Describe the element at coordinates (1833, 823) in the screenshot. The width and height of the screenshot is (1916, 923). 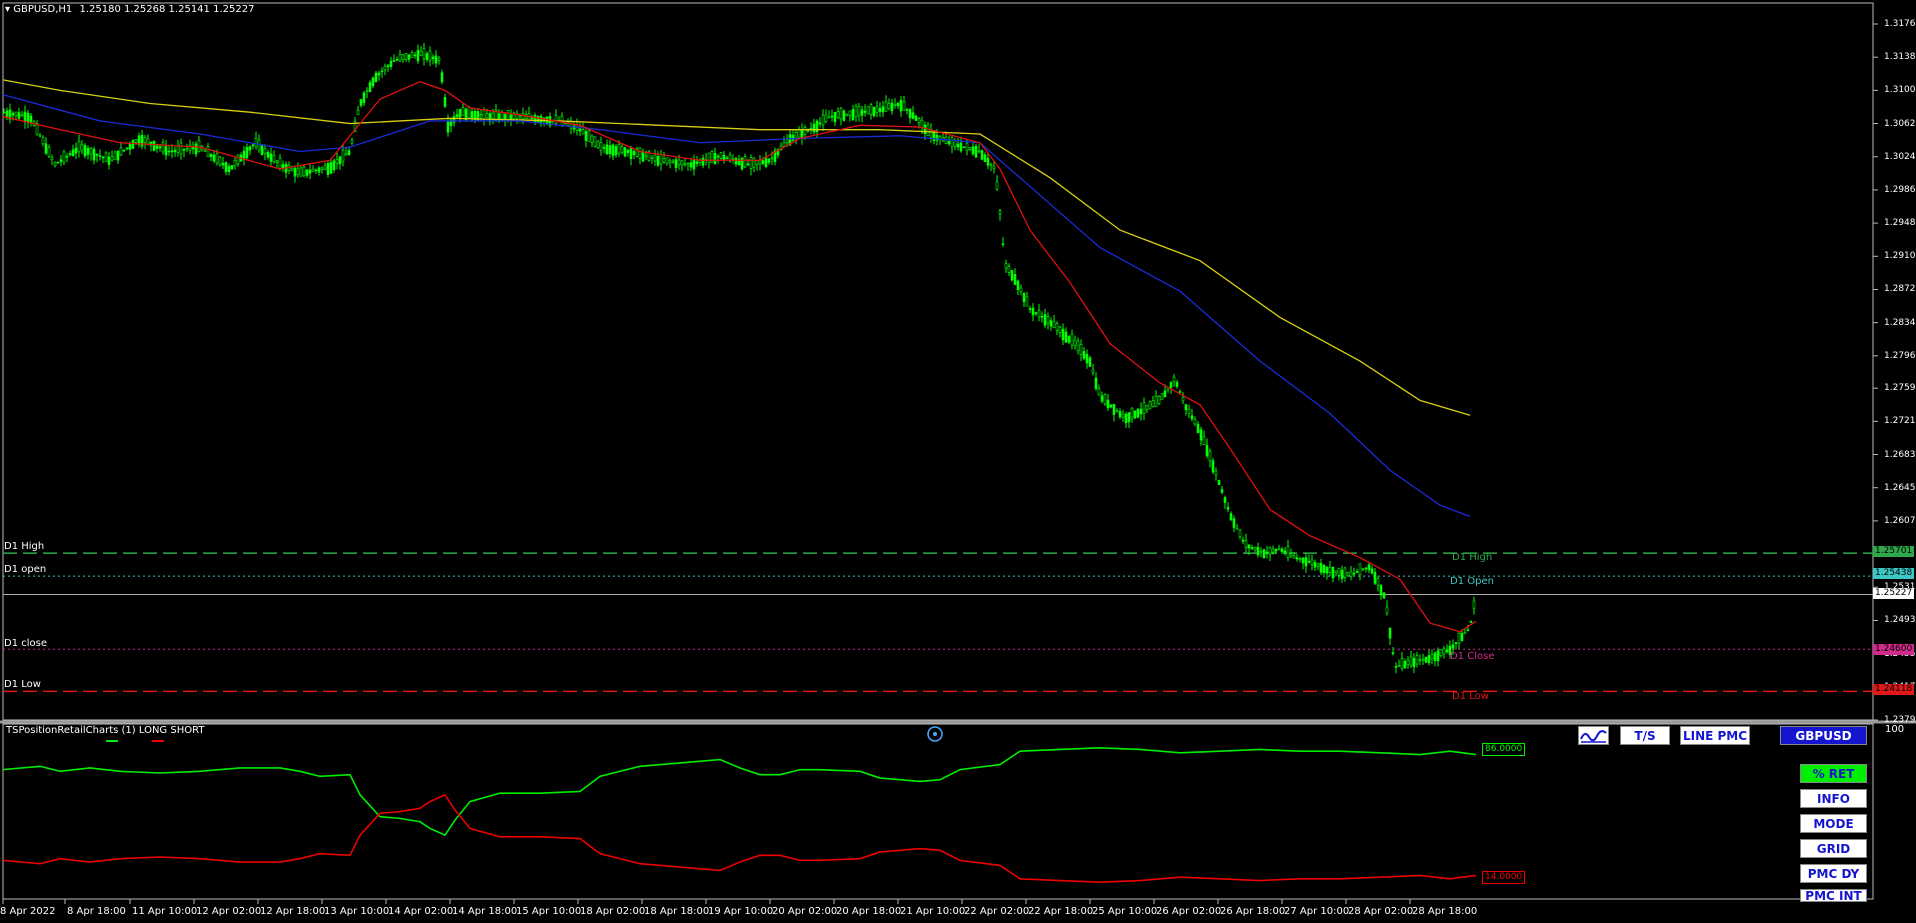
I see `mode-button: MODE` at that location.